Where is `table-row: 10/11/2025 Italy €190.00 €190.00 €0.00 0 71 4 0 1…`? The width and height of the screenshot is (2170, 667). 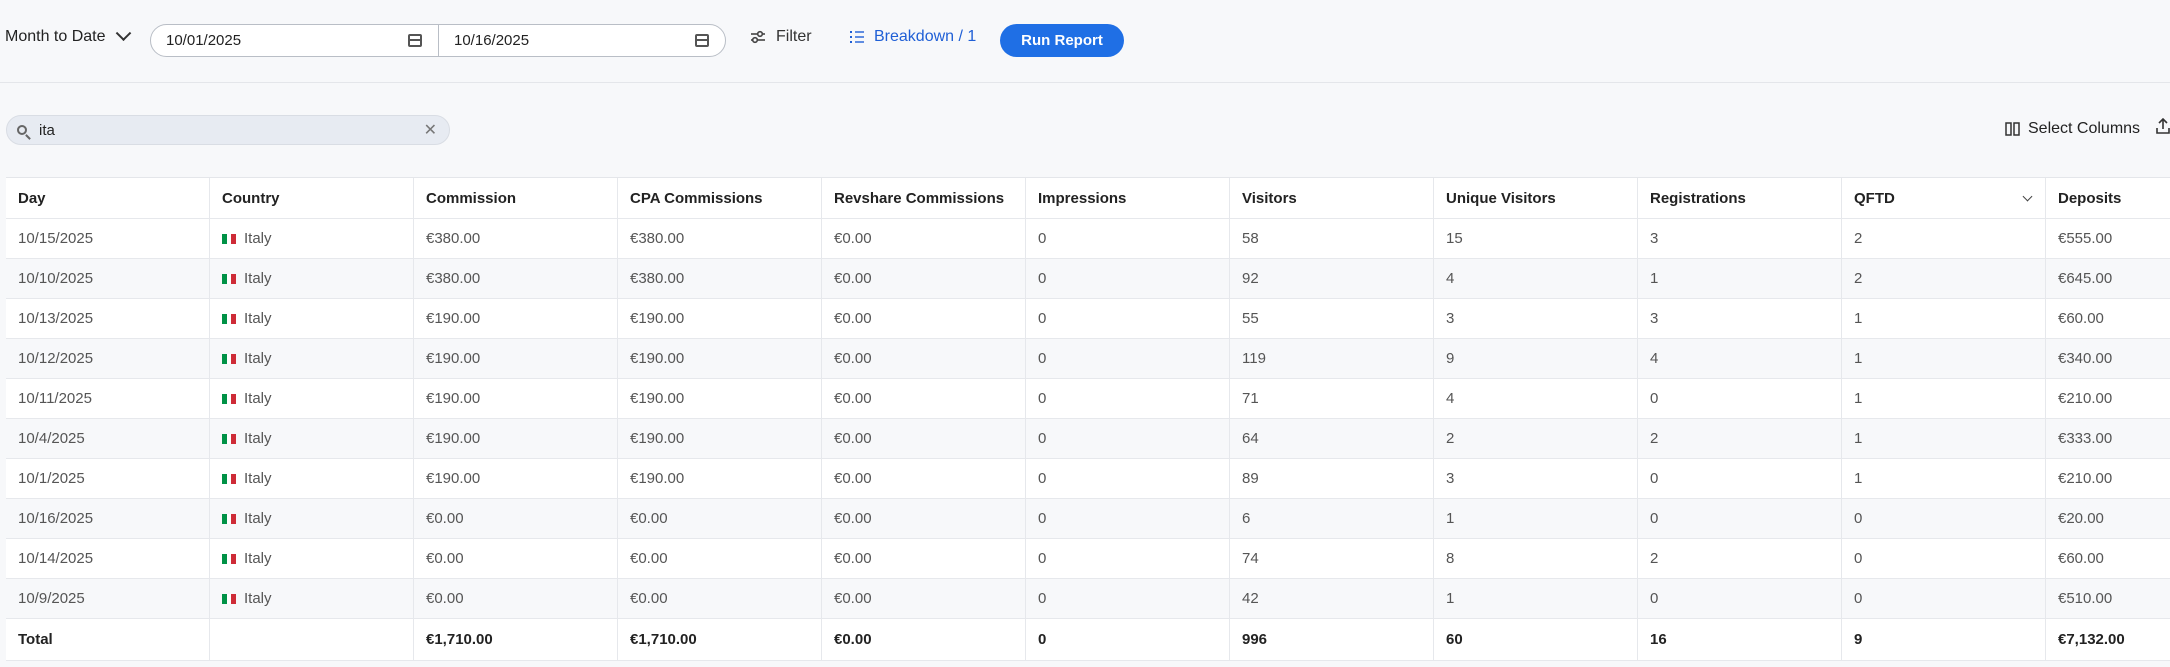
table-row: 10/11/2025 Italy €190.00 €190.00 €0.00 0 71 4 0 1… is located at coordinates (1088, 399).